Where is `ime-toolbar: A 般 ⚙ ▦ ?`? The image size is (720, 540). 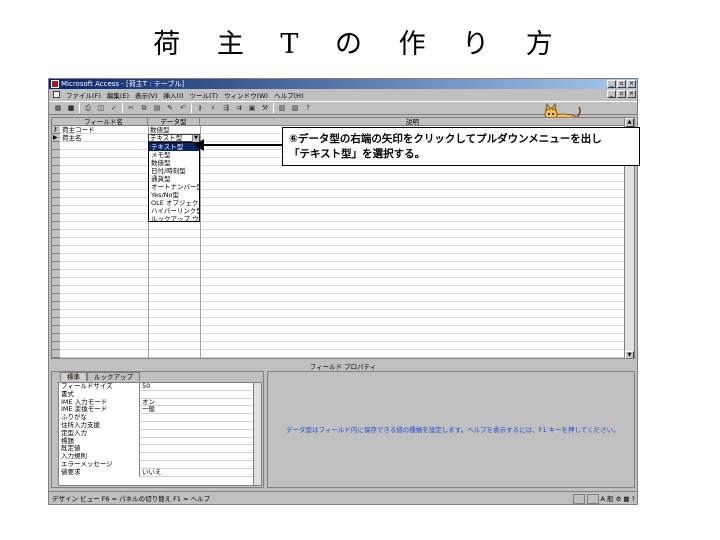
ime-toolbar: A 般 ⚙ ▦ ? is located at coordinates (603, 499).